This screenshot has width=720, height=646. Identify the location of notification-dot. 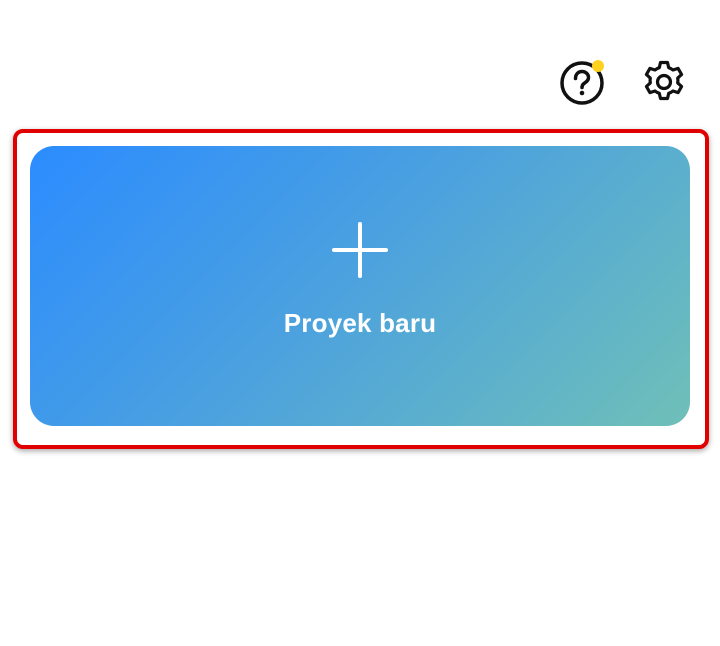
(598, 66).